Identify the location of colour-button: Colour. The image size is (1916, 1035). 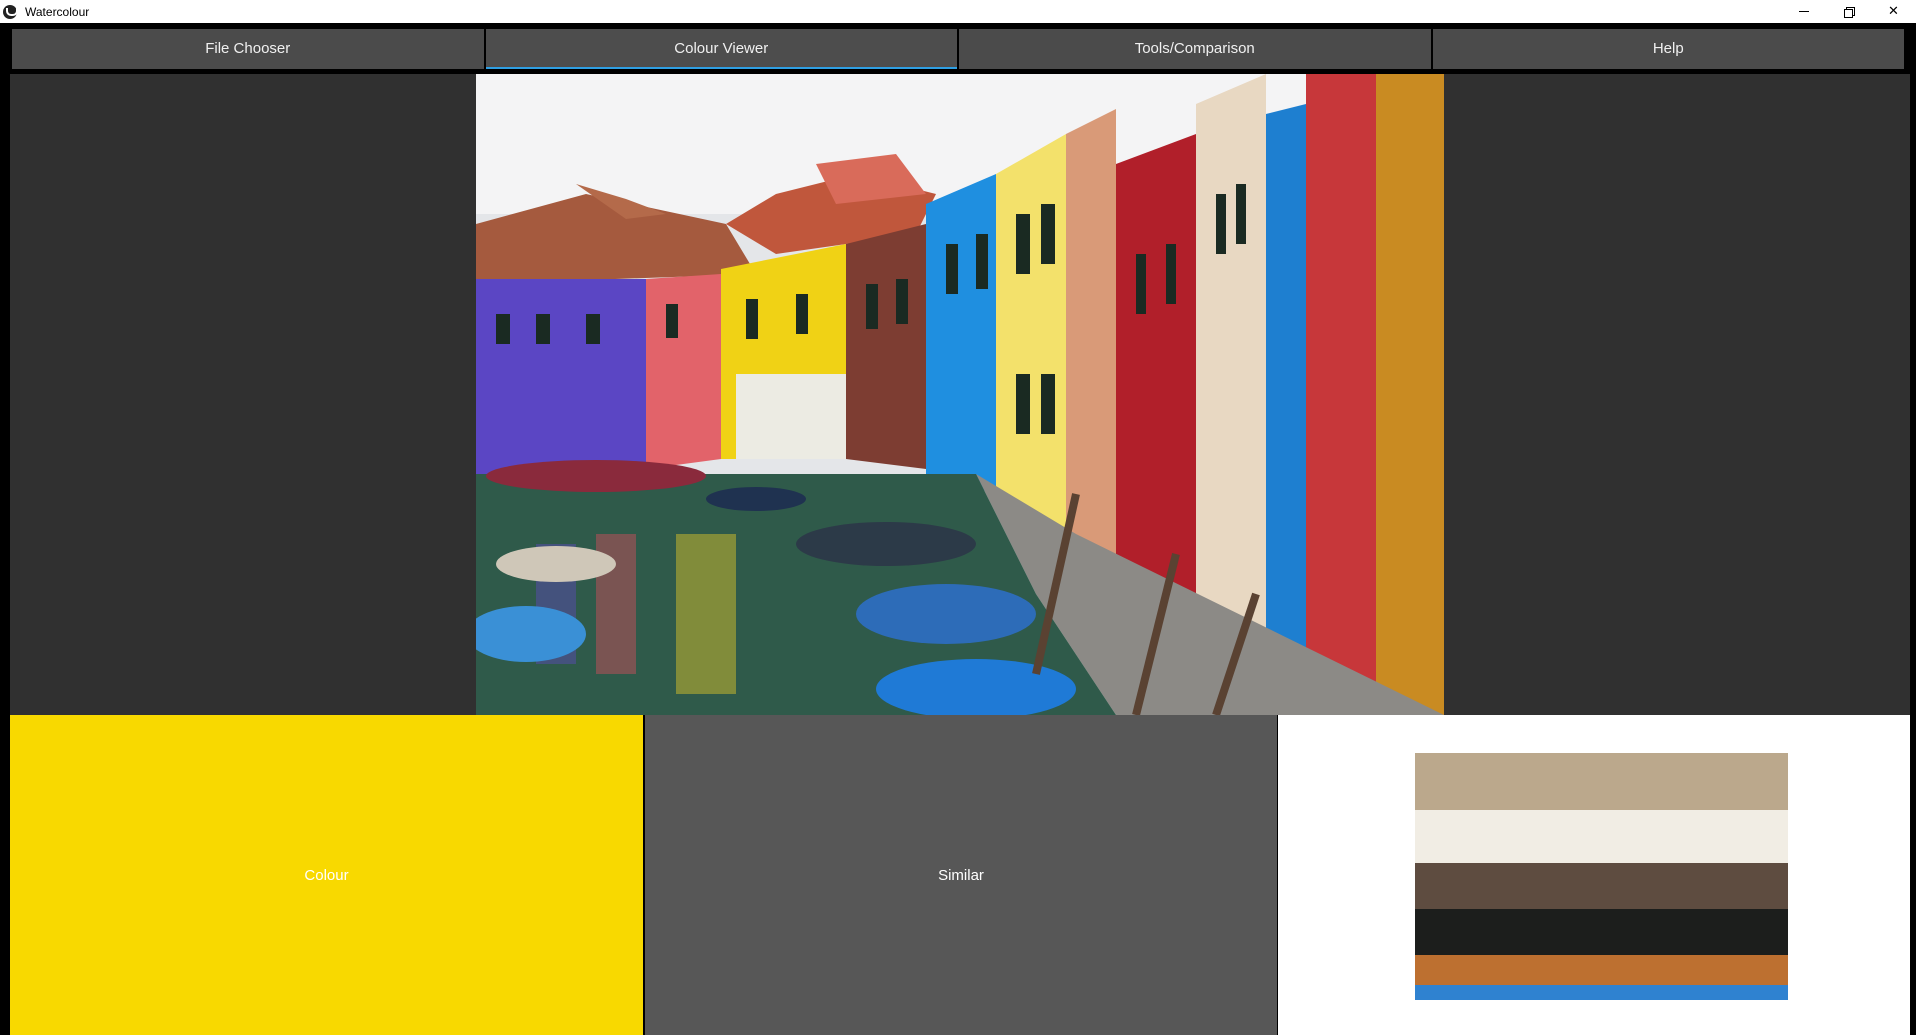
(326, 875).